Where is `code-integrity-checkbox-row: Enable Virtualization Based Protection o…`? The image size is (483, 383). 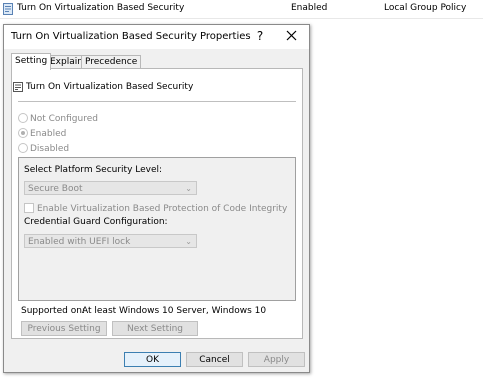
code-integrity-checkbox-row: Enable Virtualization Based Protection o… is located at coordinates (155, 208).